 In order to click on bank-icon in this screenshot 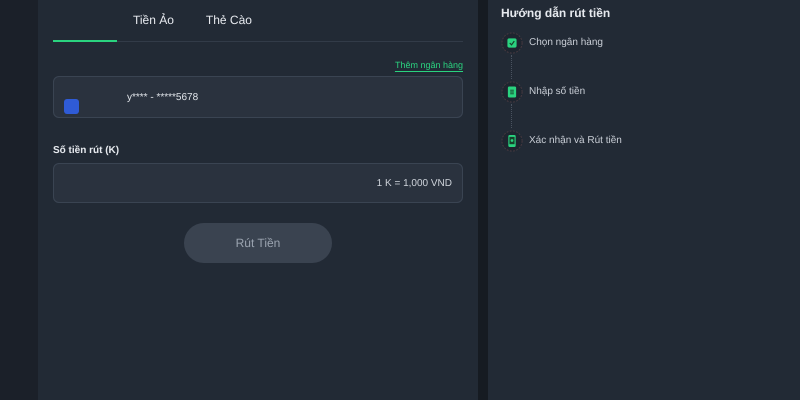, I will do `click(71, 106)`.